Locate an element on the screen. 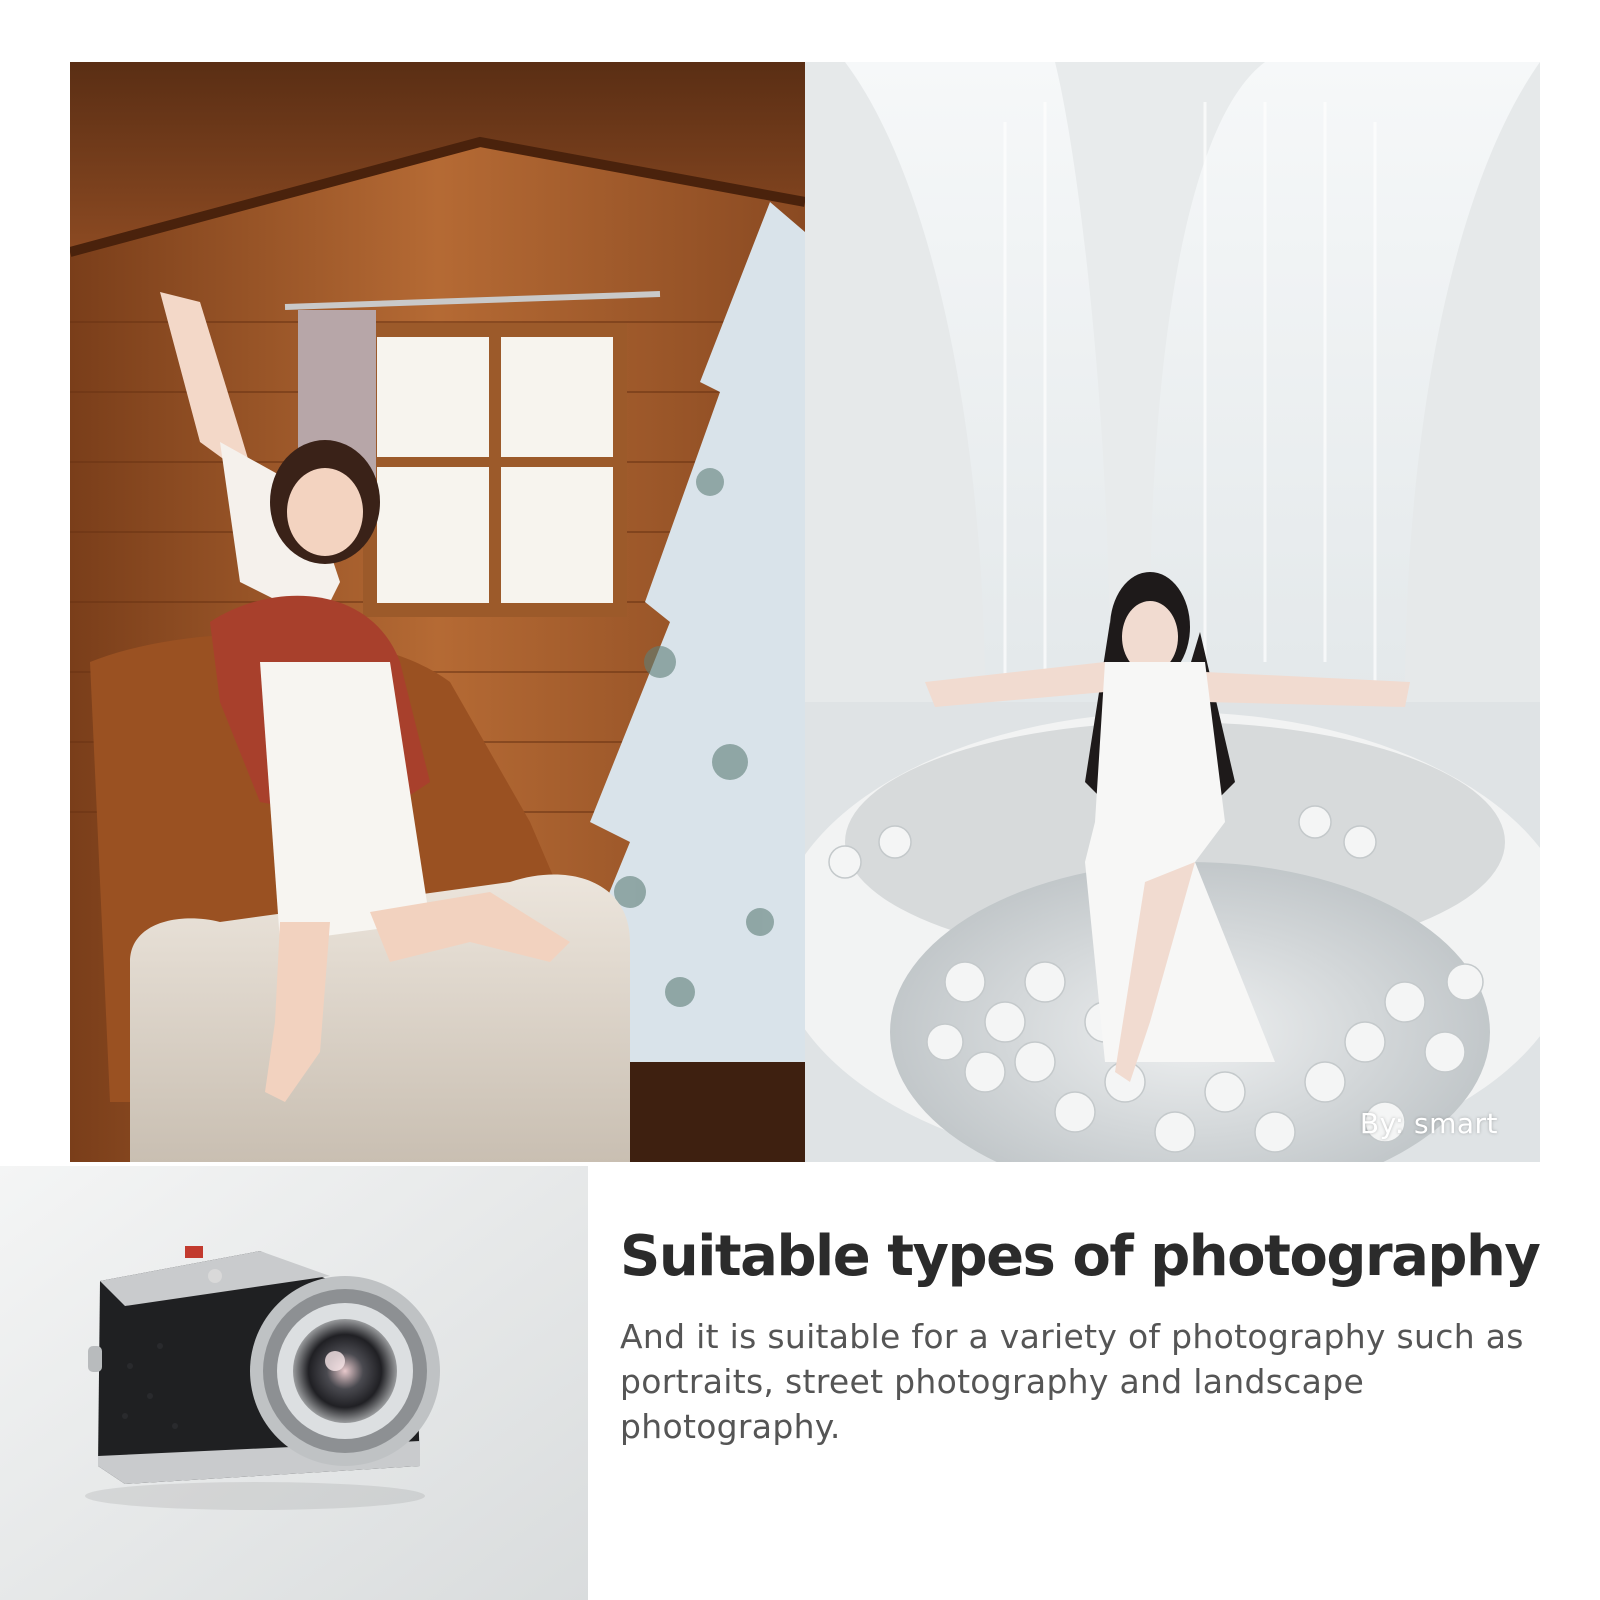 This screenshot has width=1600, height=1600. camera-product-image is located at coordinates (294, 1383).